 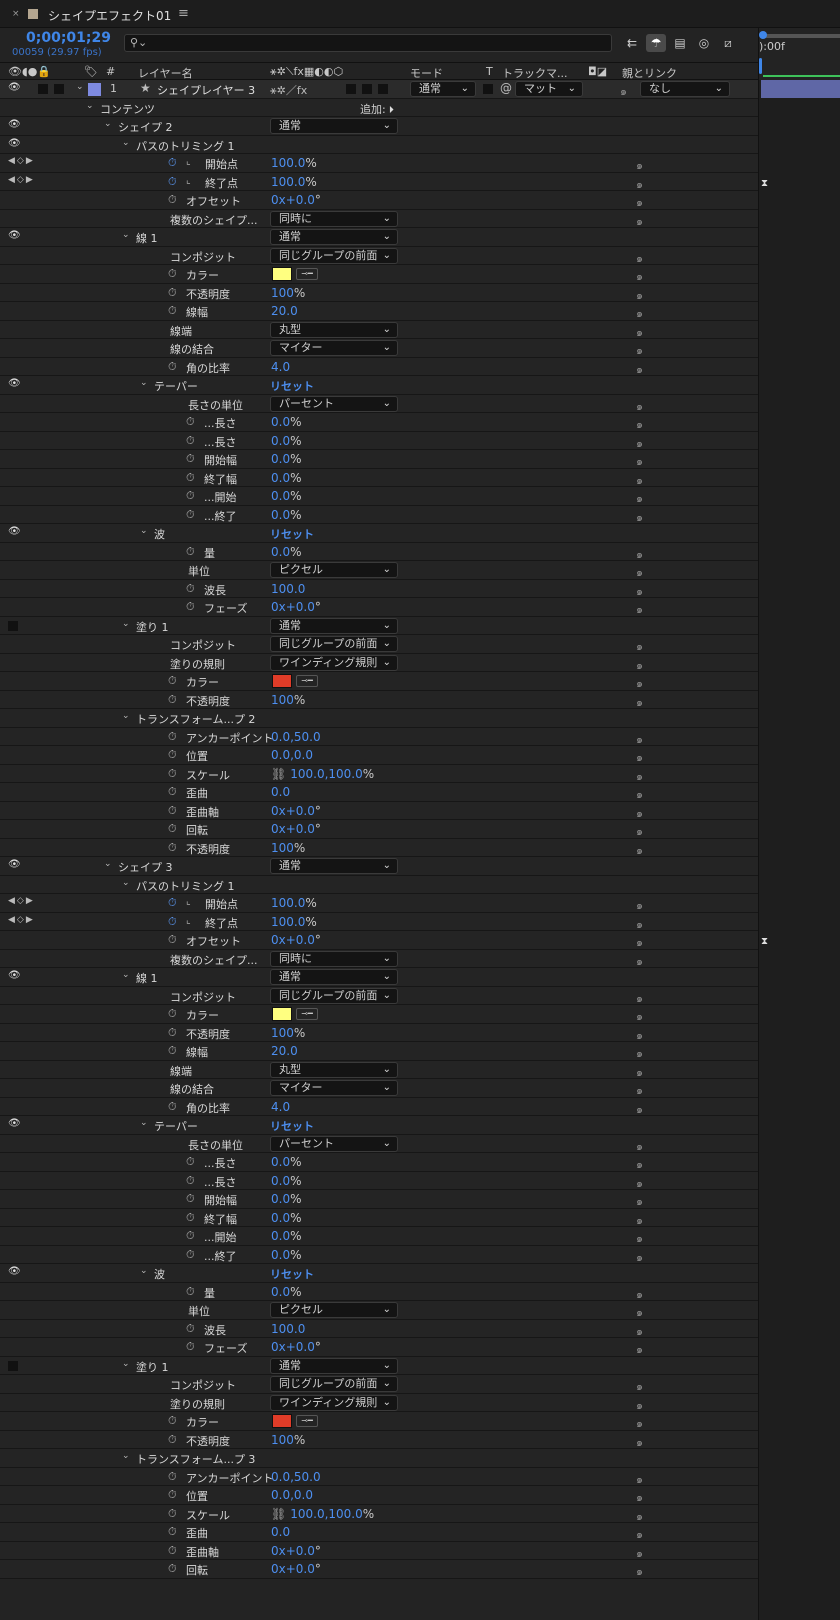 What do you see at coordinates (704, 43) in the screenshot?
I see `motion-blur-icon: ◎` at bounding box center [704, 43].